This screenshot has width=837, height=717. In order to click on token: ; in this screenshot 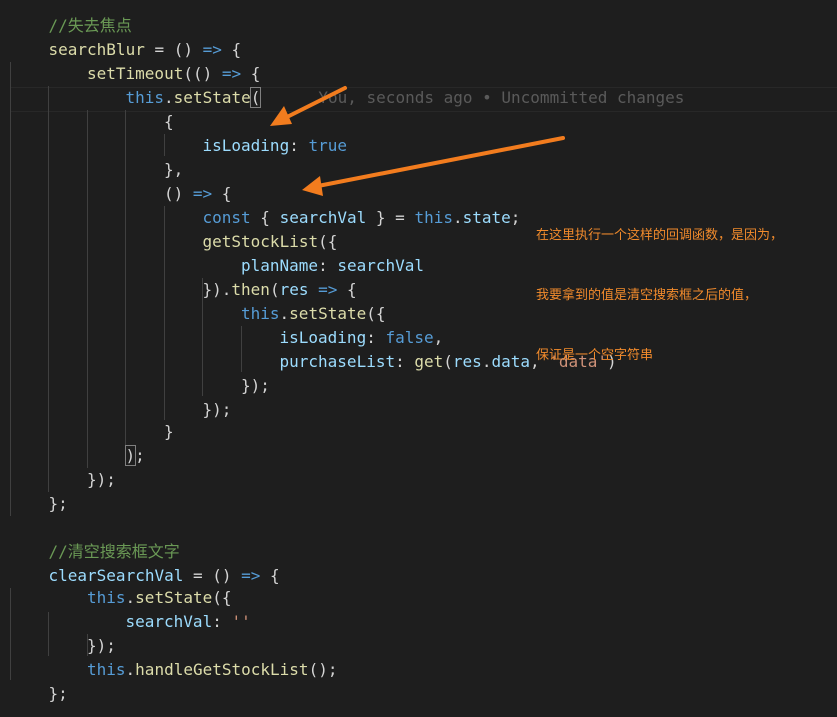, I will do `click(515, 217)`.